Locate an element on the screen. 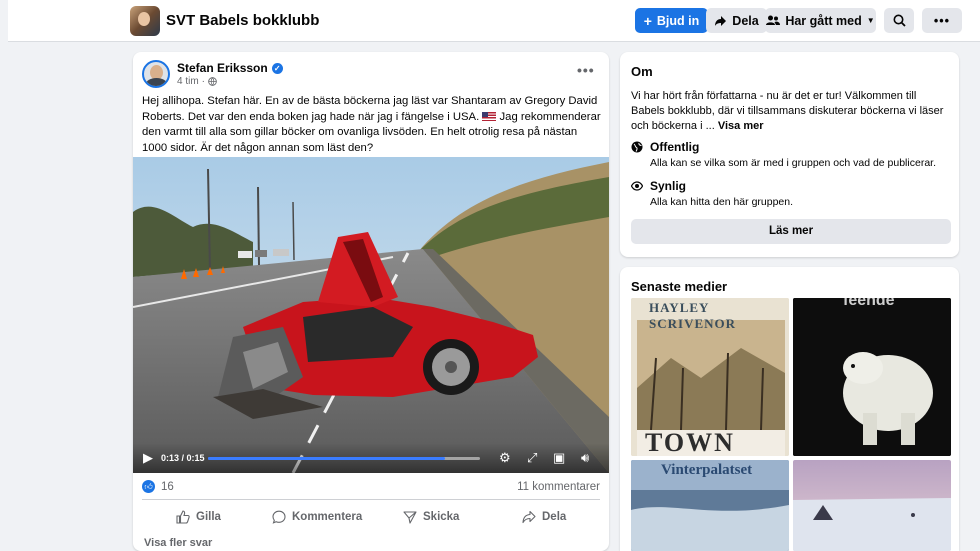 The height and width of the screenshot is (551, 980). globe-icon is located at coordinates (212, 81).